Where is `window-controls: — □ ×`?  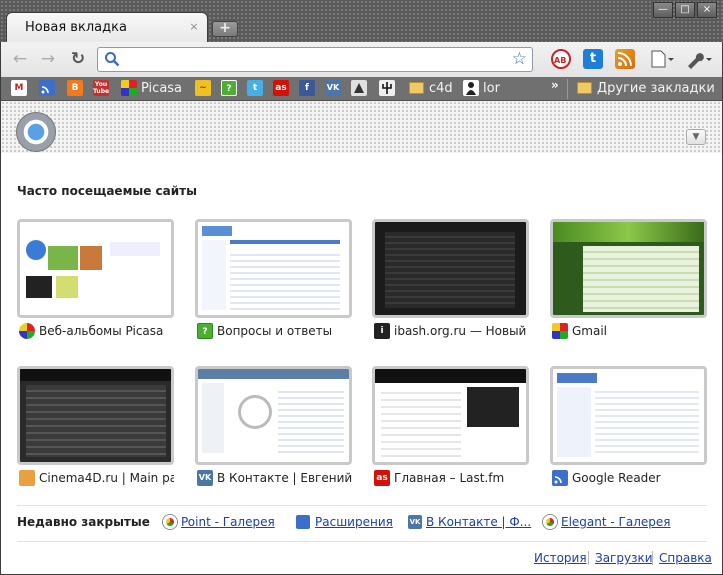
window-controls: — □ × is located at coordinates (685, 10).